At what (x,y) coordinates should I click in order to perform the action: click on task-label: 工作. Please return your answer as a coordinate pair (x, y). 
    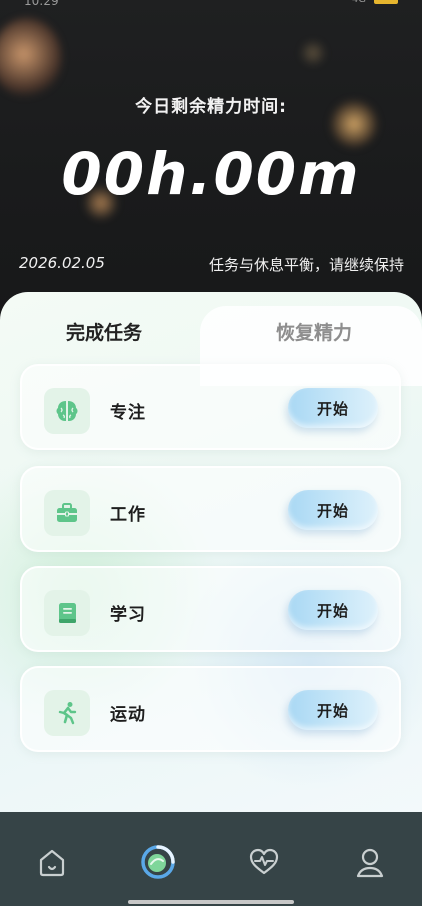
    Looking at the image, I should click on (128, 515).